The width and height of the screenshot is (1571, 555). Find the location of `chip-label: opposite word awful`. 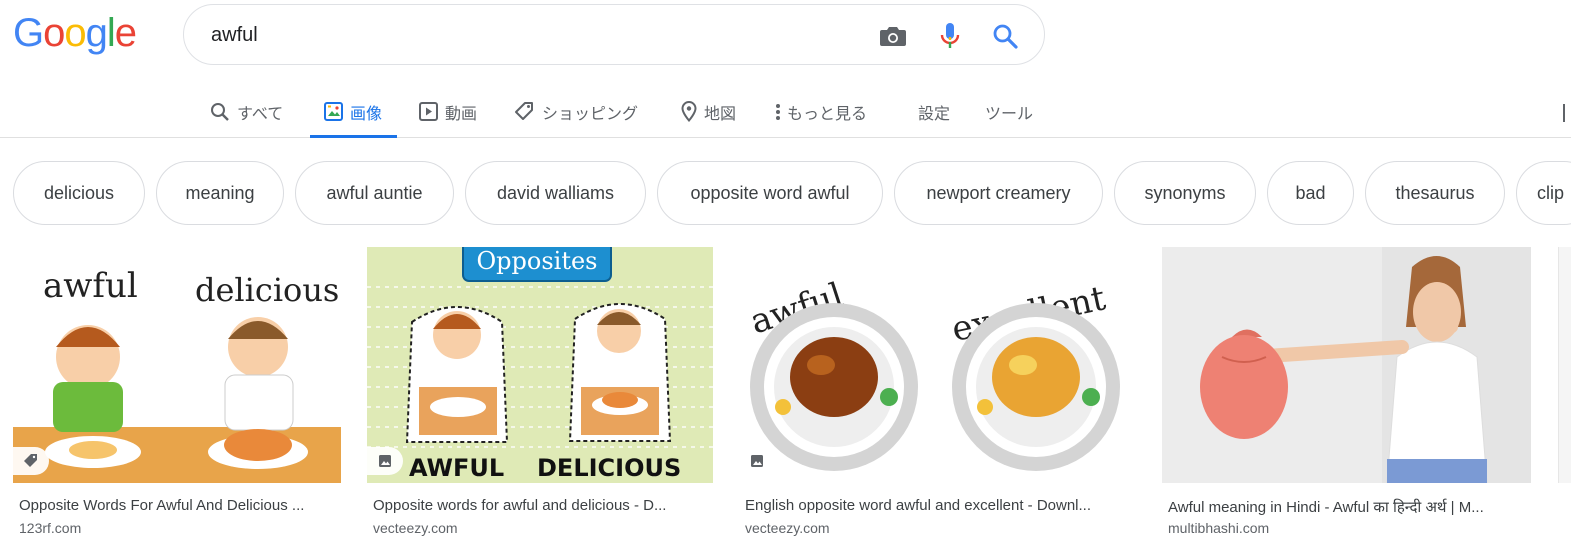

chip-label: opposite word awful is located at coordinates (770, 192).